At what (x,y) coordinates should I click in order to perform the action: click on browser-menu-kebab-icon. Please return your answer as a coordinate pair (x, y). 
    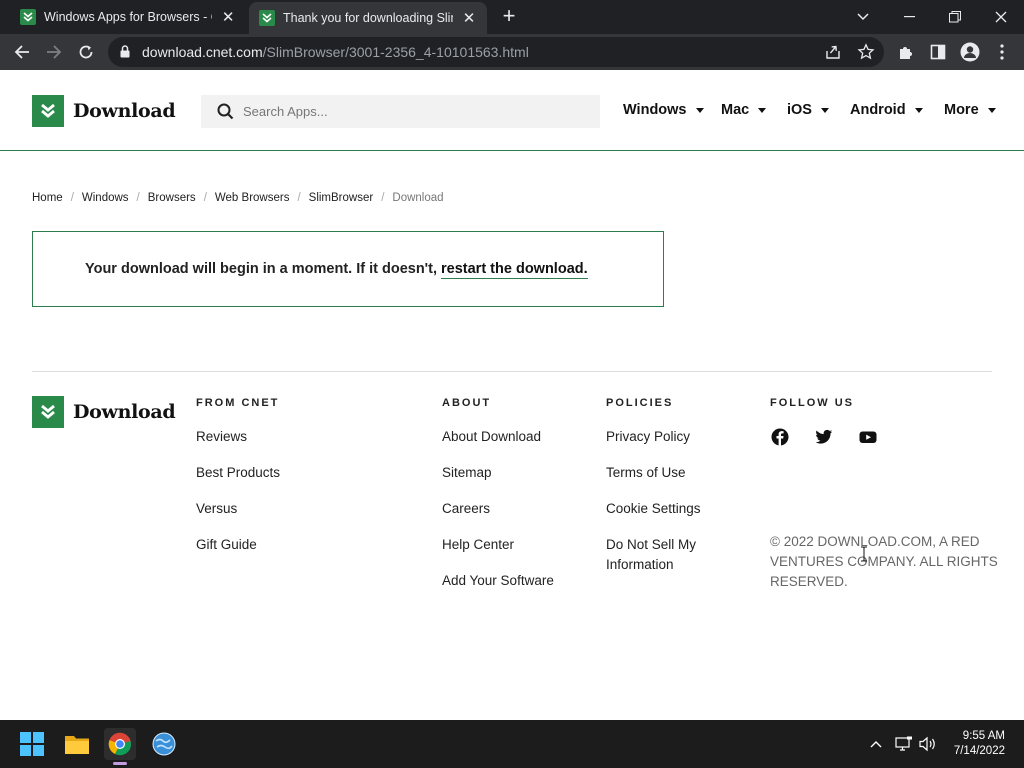
    Looking at the image, I should click on (1002, 52).